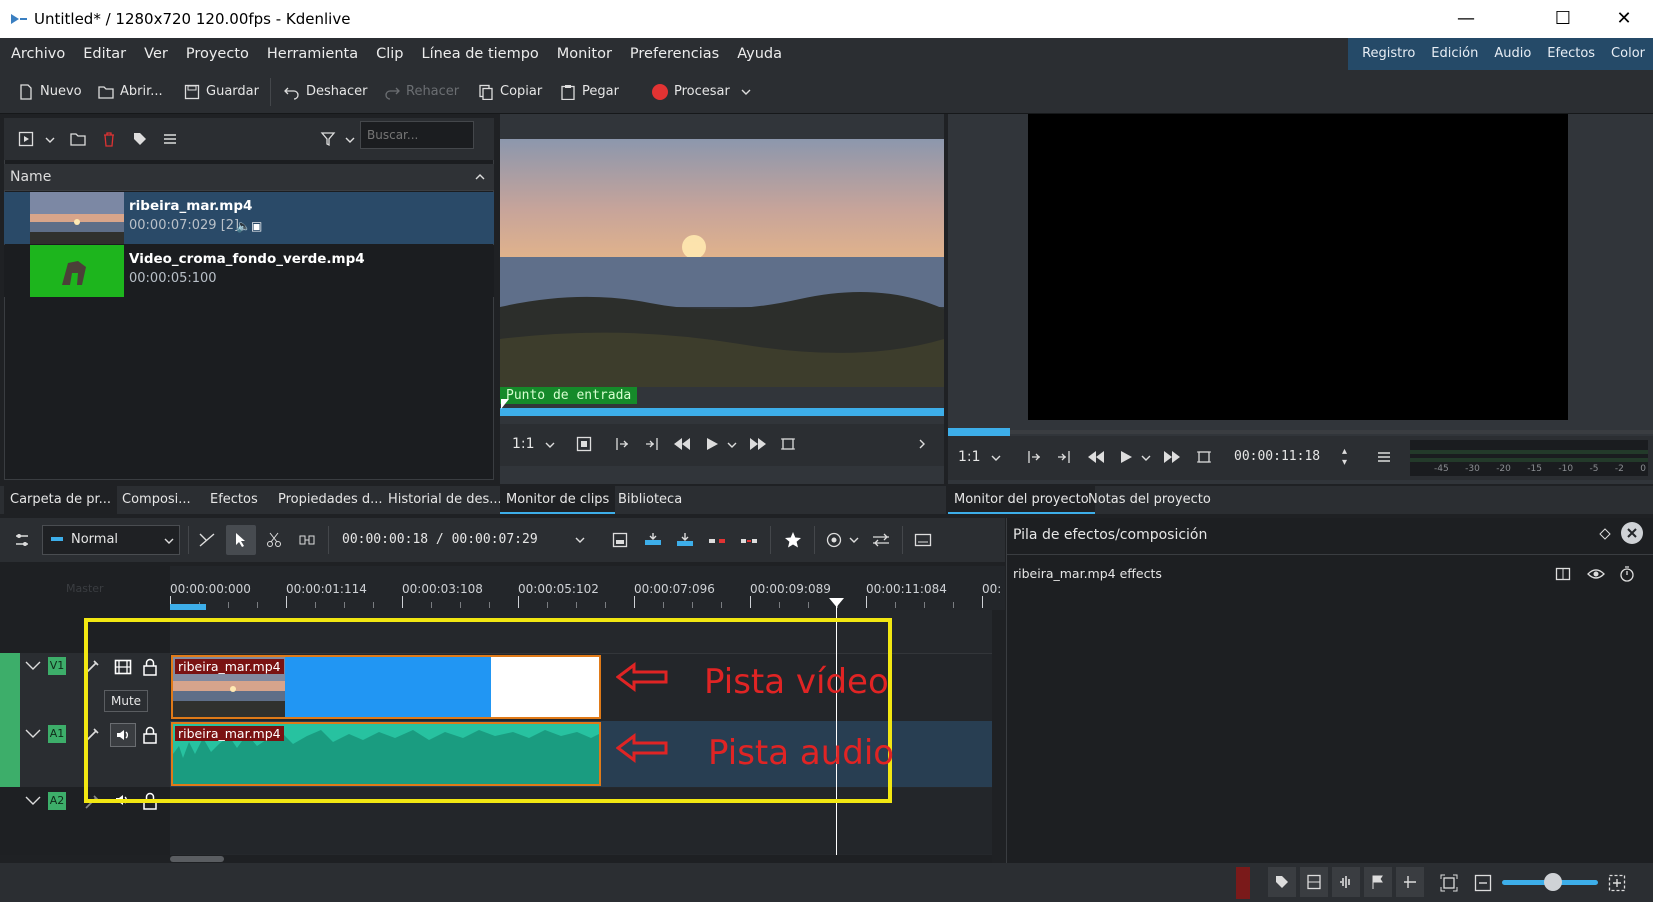 Image resolution: width=1653 pixels, height=902 pixels. I want to click on fit-zoom-icon, so click(1449, 883).